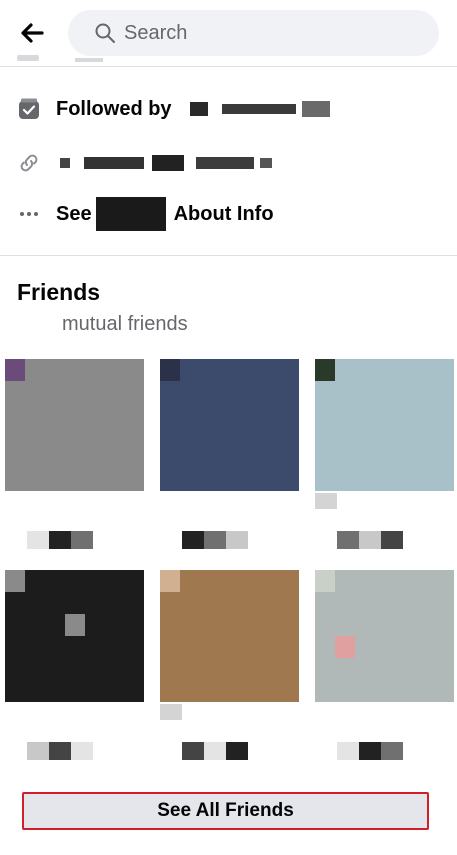 The image size is (457, 855). I want to click on see-prefix: See, so click(74, 213).